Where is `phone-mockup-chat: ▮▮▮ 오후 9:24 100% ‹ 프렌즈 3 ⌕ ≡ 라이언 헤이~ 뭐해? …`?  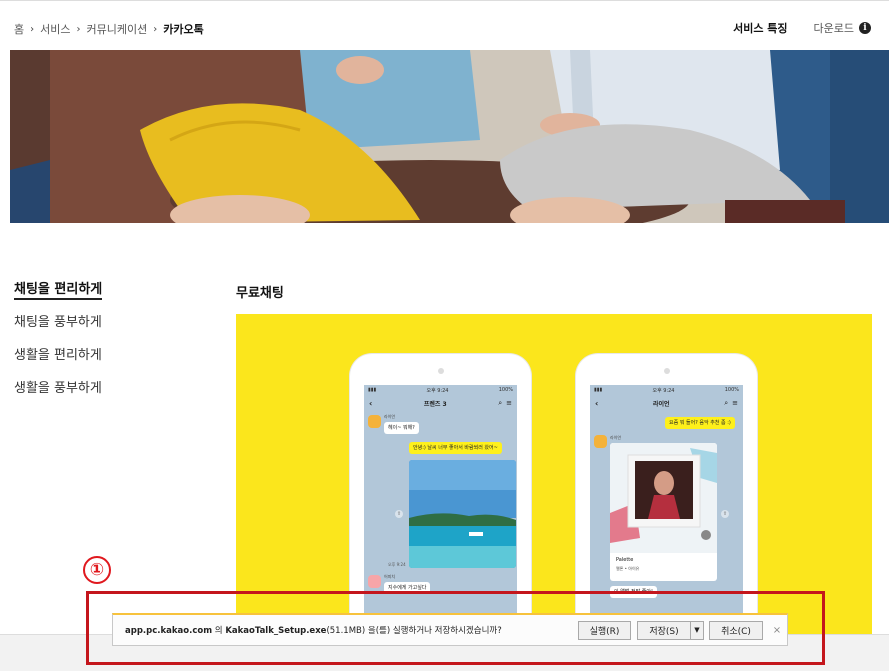 phone-mockup-chat: ▮▮▮ 오후 9:24 100% ‹ 프렌즈 3 ⌕ ≡ 라이언 헤이~ 뭐해? … is located at coordinates (440, 494).